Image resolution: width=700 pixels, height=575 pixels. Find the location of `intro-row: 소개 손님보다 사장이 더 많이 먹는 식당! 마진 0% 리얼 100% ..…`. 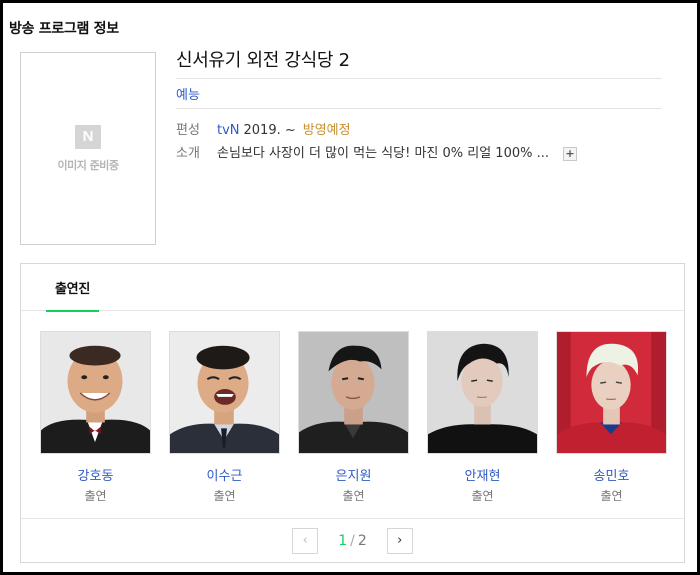

intro-row: 소개 손님보다 사장이 더 많이 먹는 식당! 마진 0% 리얼 100% ..… is located at coordinates (419, 153).